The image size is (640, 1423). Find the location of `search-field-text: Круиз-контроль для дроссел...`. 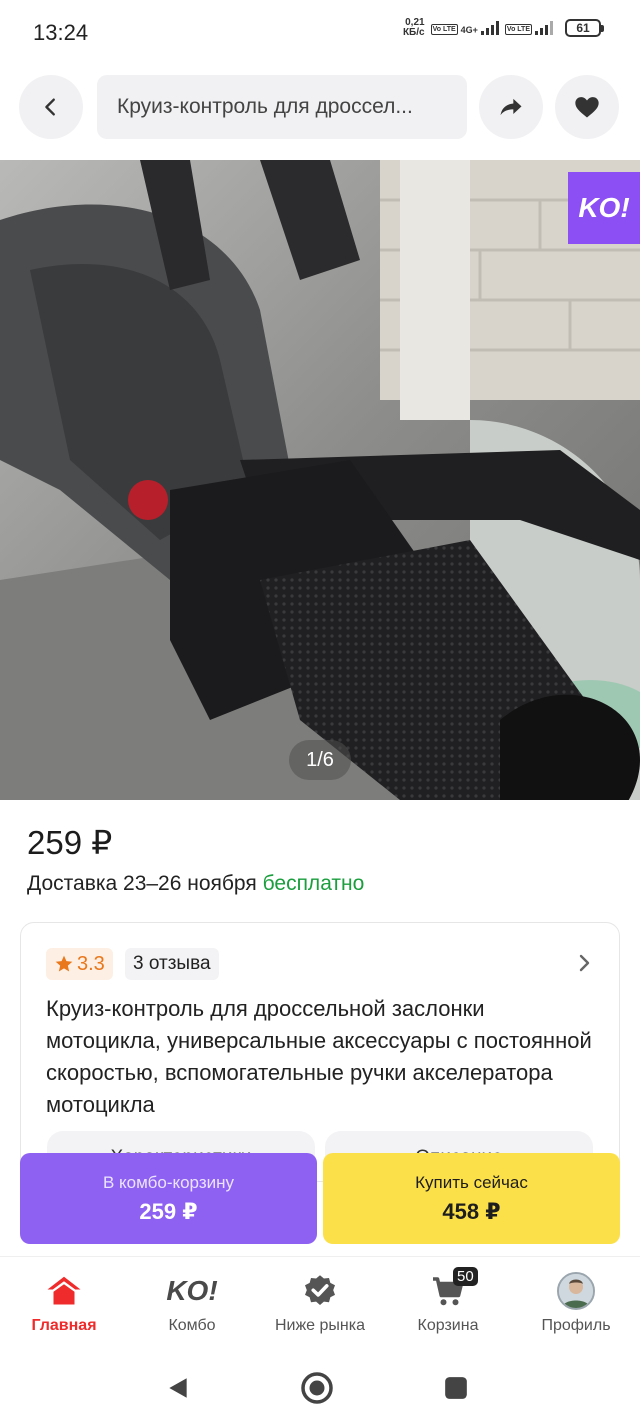

search-field-text: Круиз-контроль для дроссел... is located at coordinates (265, 106).